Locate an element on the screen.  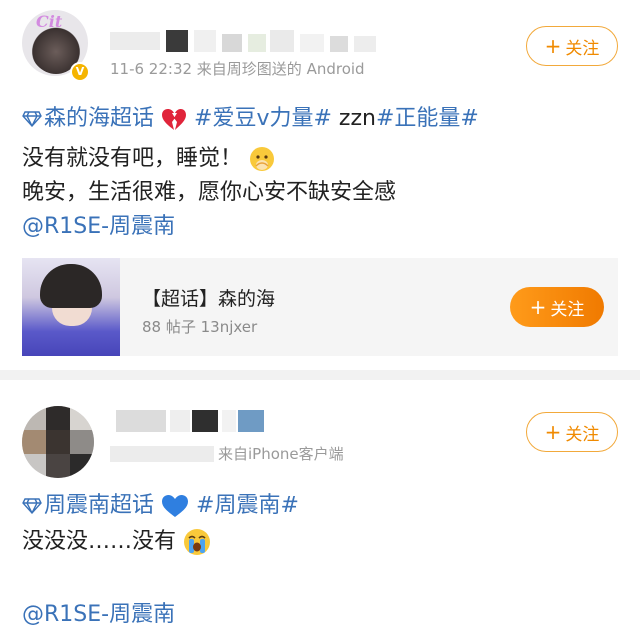
hashtag-link: #爱豆v力量# is located at coordinates (263, 118).